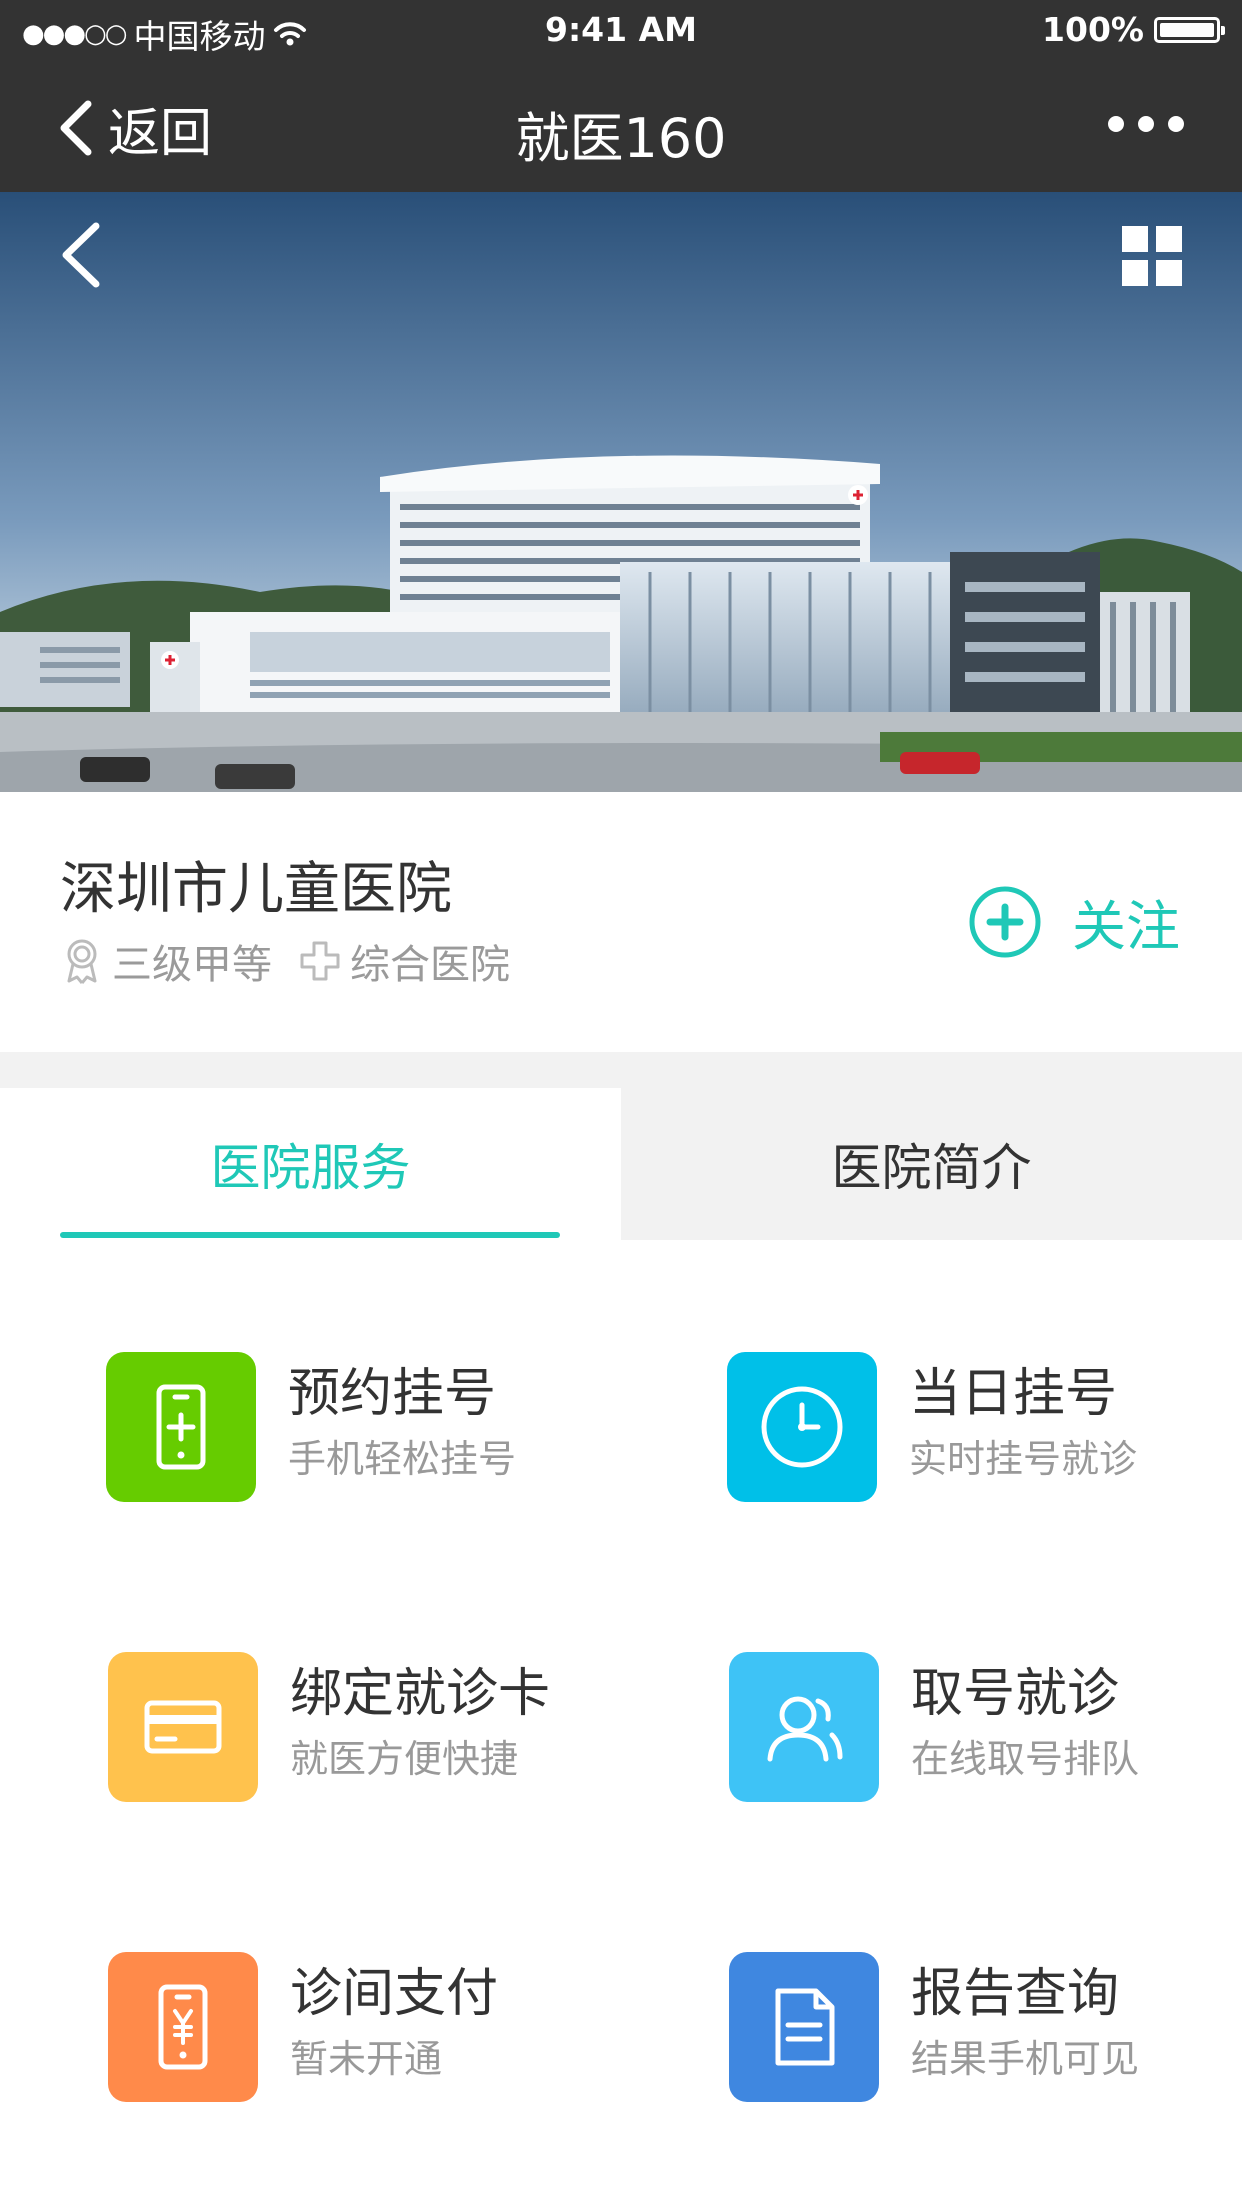  Describe the element at coordinates (1025, 1759) in the screenshot. I see `service-subtitle: 在线取号排队` at that location.